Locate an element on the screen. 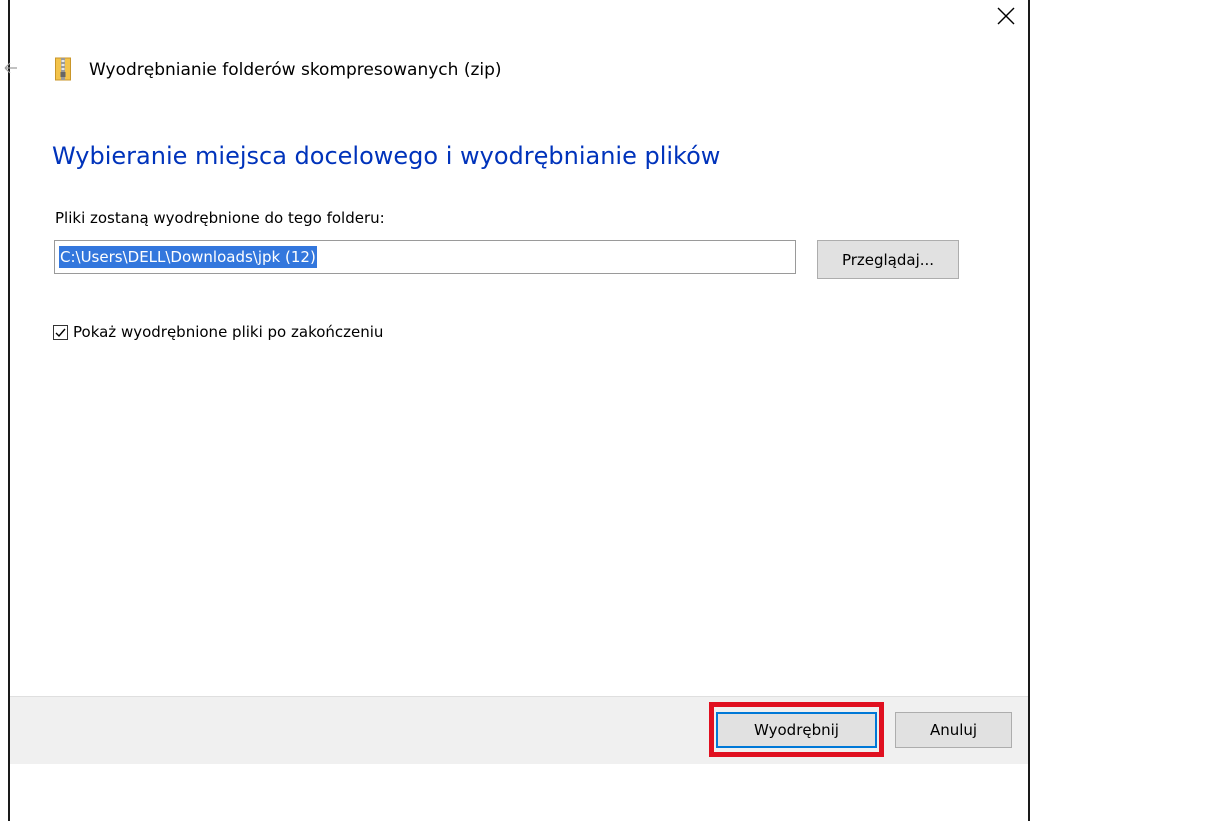  destination-path-value: C:\Users\DELL\Downloads\jpk (12) is located at coordinates (188, 257).